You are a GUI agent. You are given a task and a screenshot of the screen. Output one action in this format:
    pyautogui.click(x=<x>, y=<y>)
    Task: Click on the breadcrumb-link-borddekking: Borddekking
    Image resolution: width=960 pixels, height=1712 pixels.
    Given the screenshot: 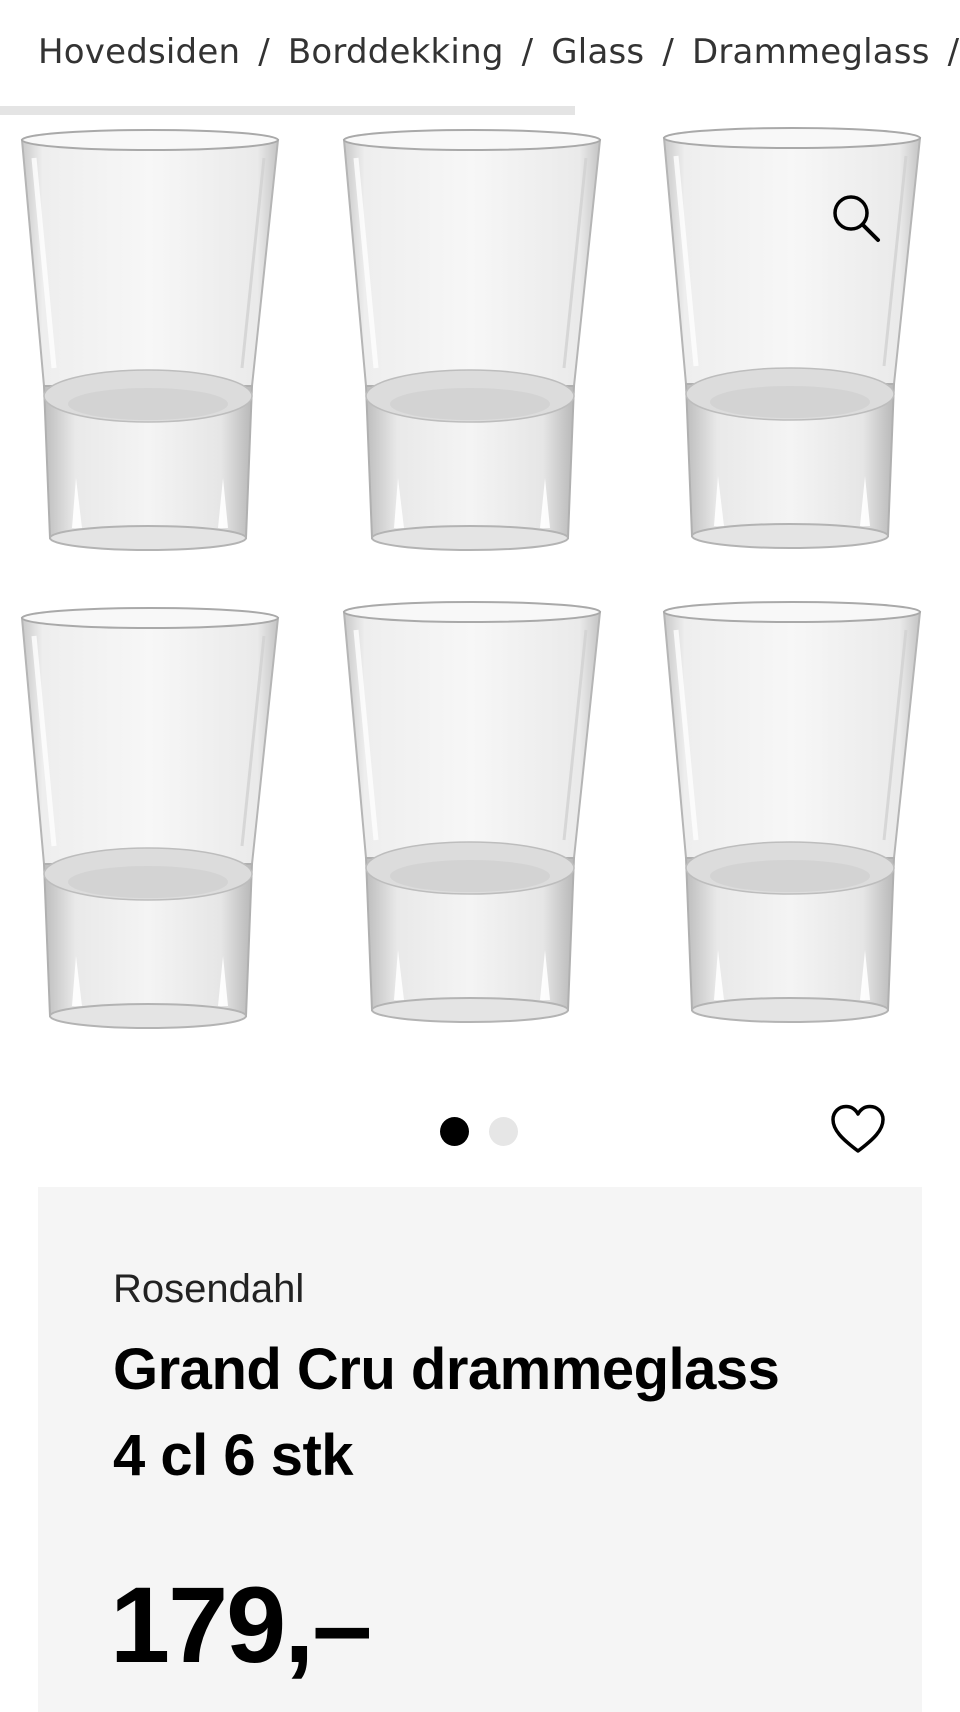 What is the action you would take?
    pyautogui.click(x=396, y=52)
    